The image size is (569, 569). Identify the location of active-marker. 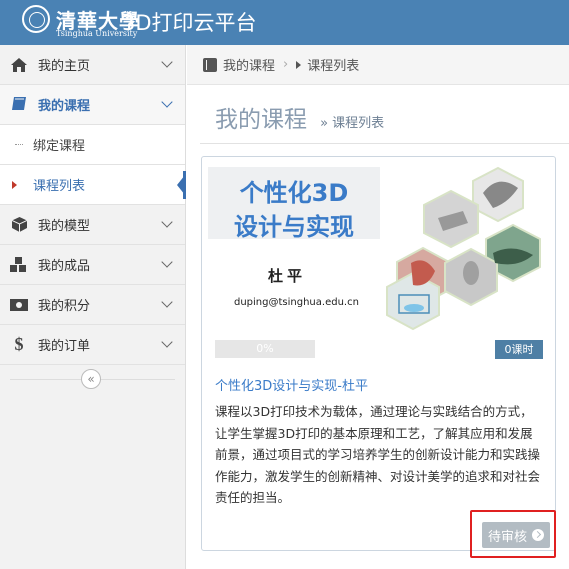
(181, 185).